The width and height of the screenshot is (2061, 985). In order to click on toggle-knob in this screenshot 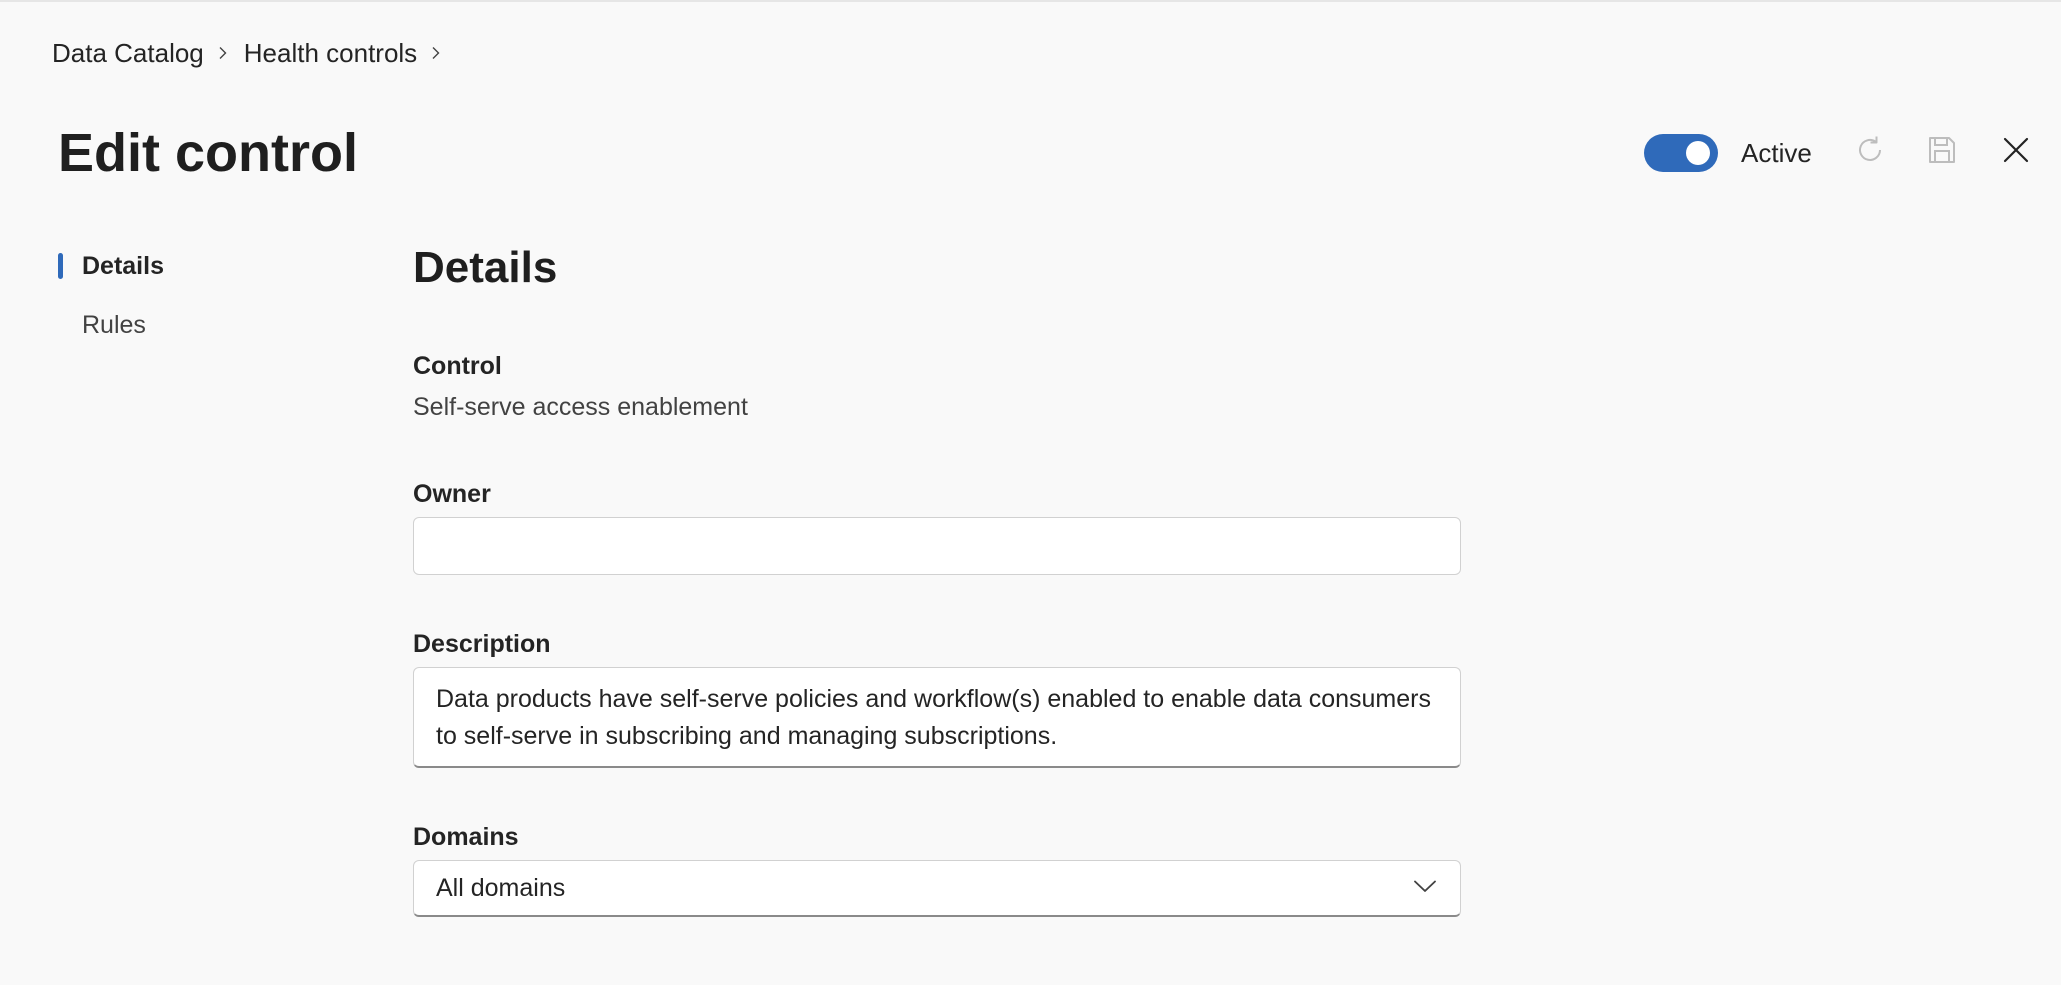, I will do `click(1698, 153)`.